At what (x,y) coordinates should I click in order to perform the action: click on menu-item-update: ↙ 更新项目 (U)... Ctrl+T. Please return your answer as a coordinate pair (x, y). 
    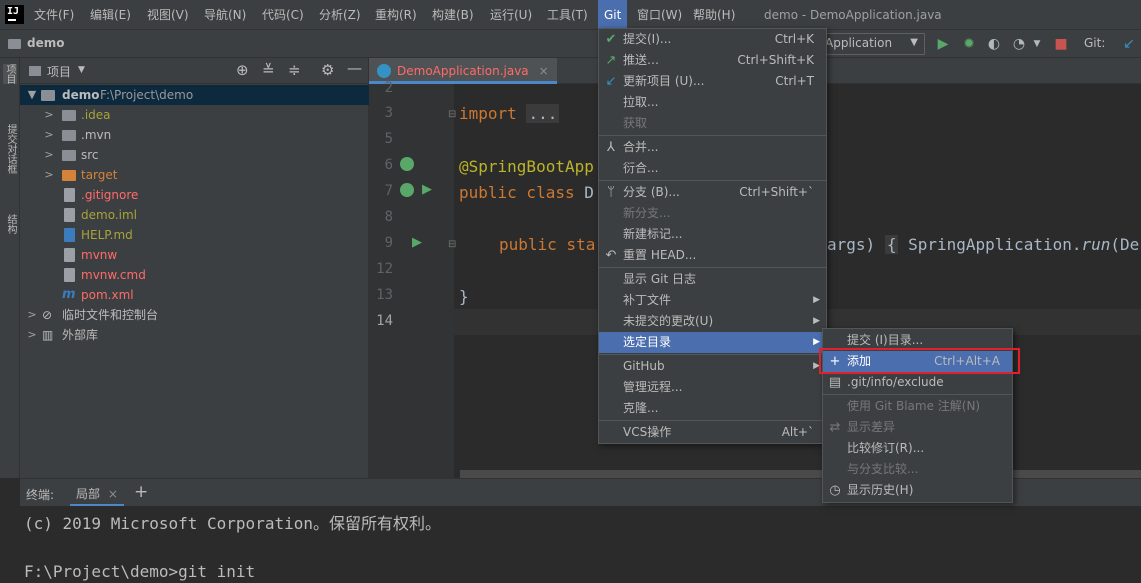
    Looking at the image, I should click on (712, 81).